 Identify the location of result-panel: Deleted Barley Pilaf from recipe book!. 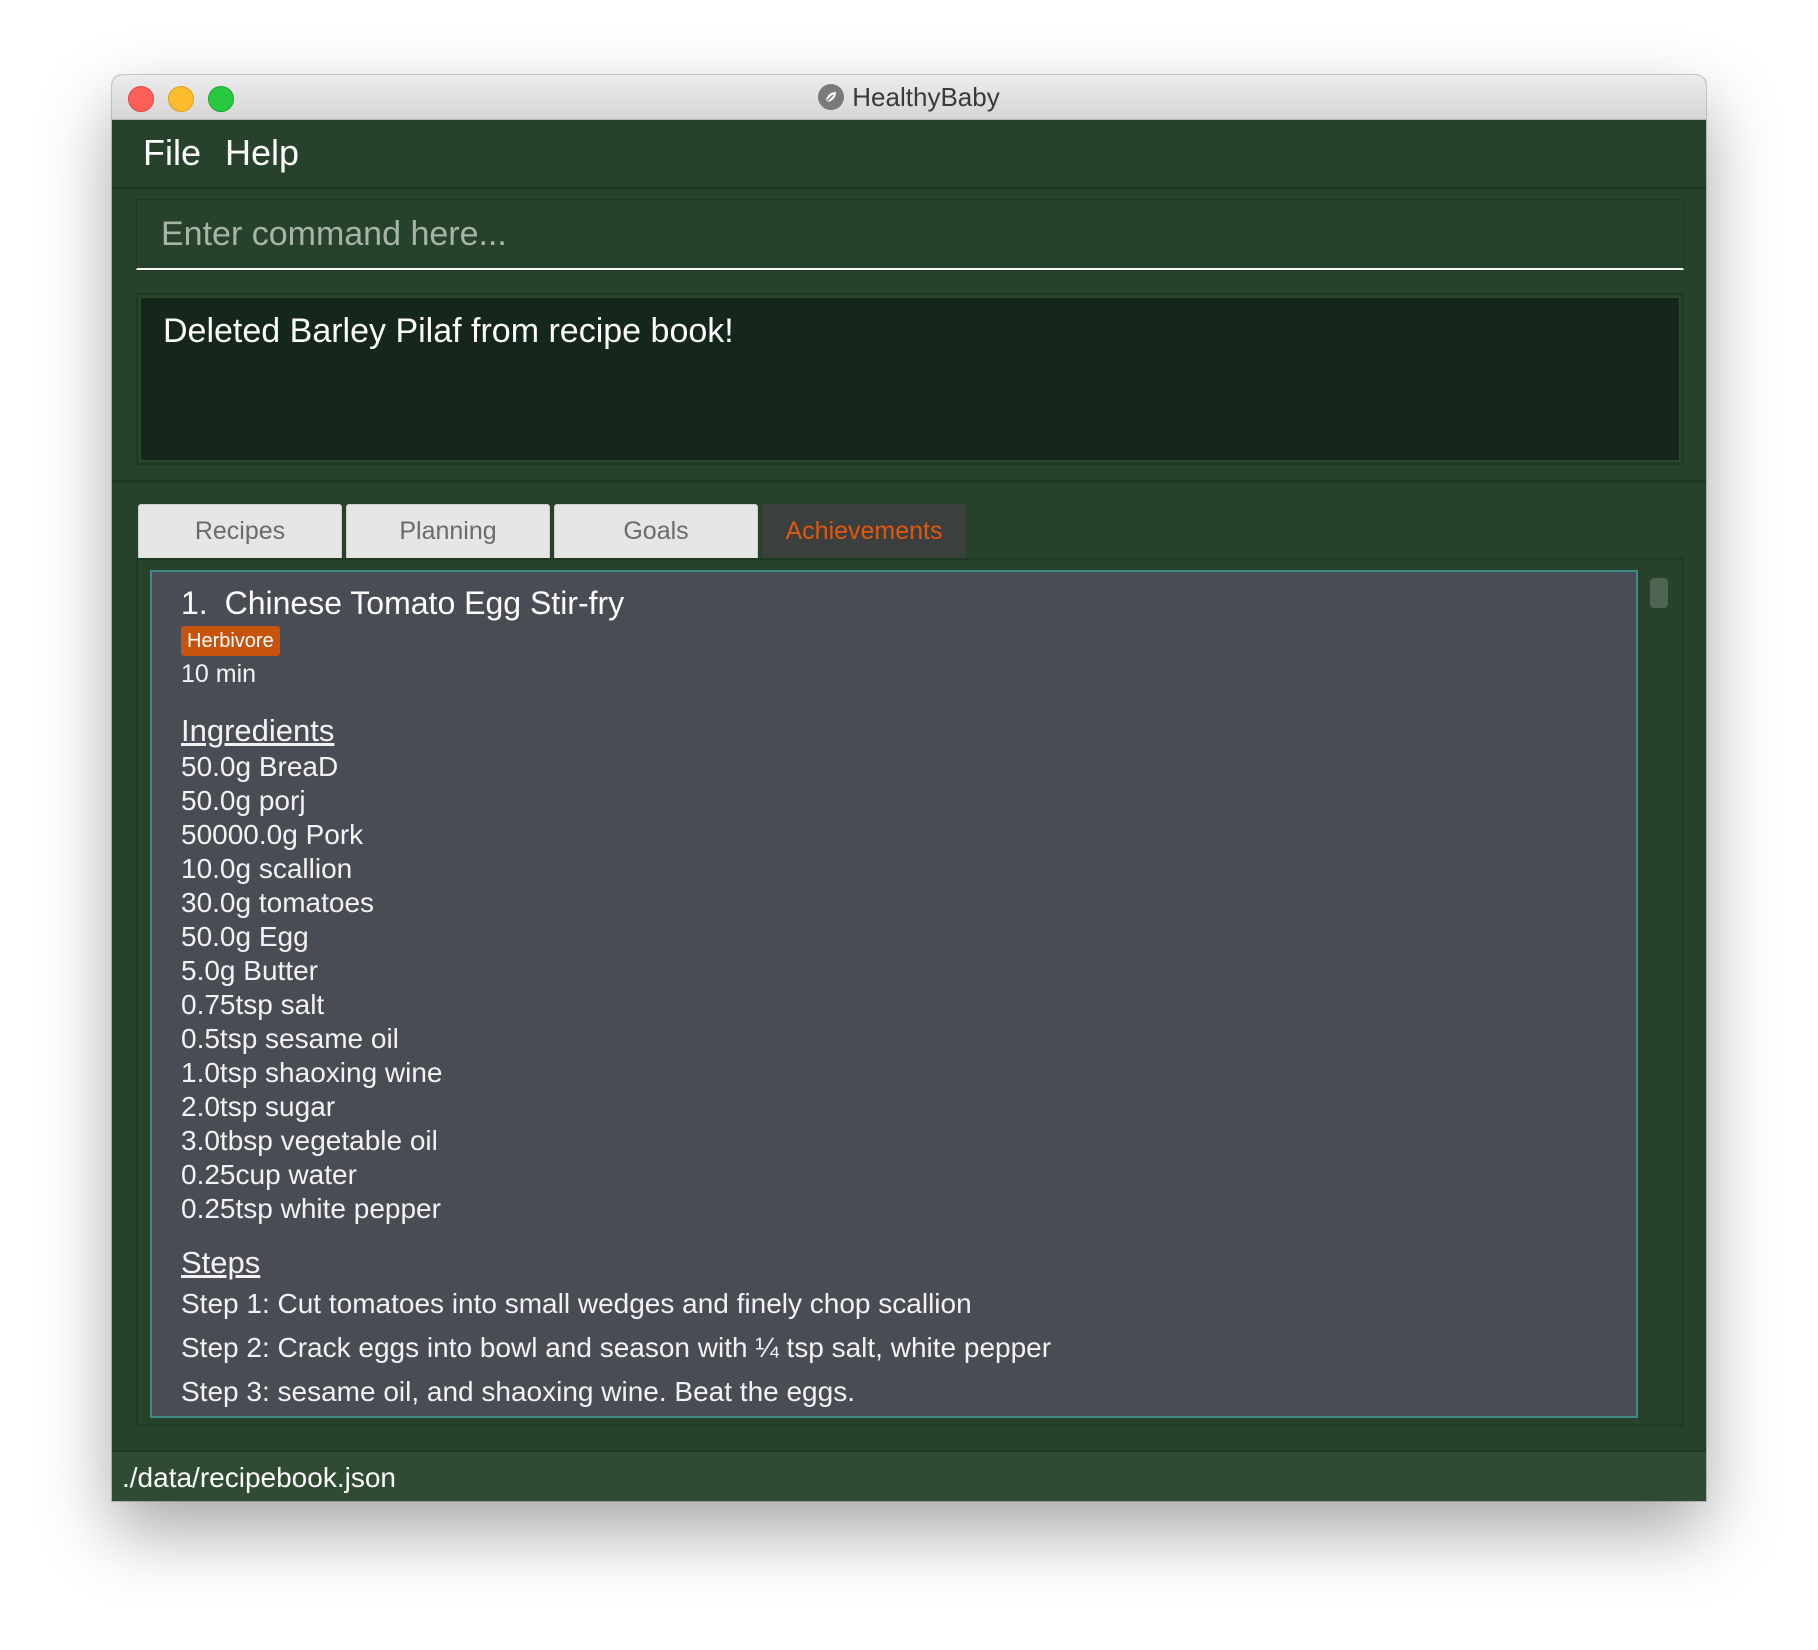
(910, 379).